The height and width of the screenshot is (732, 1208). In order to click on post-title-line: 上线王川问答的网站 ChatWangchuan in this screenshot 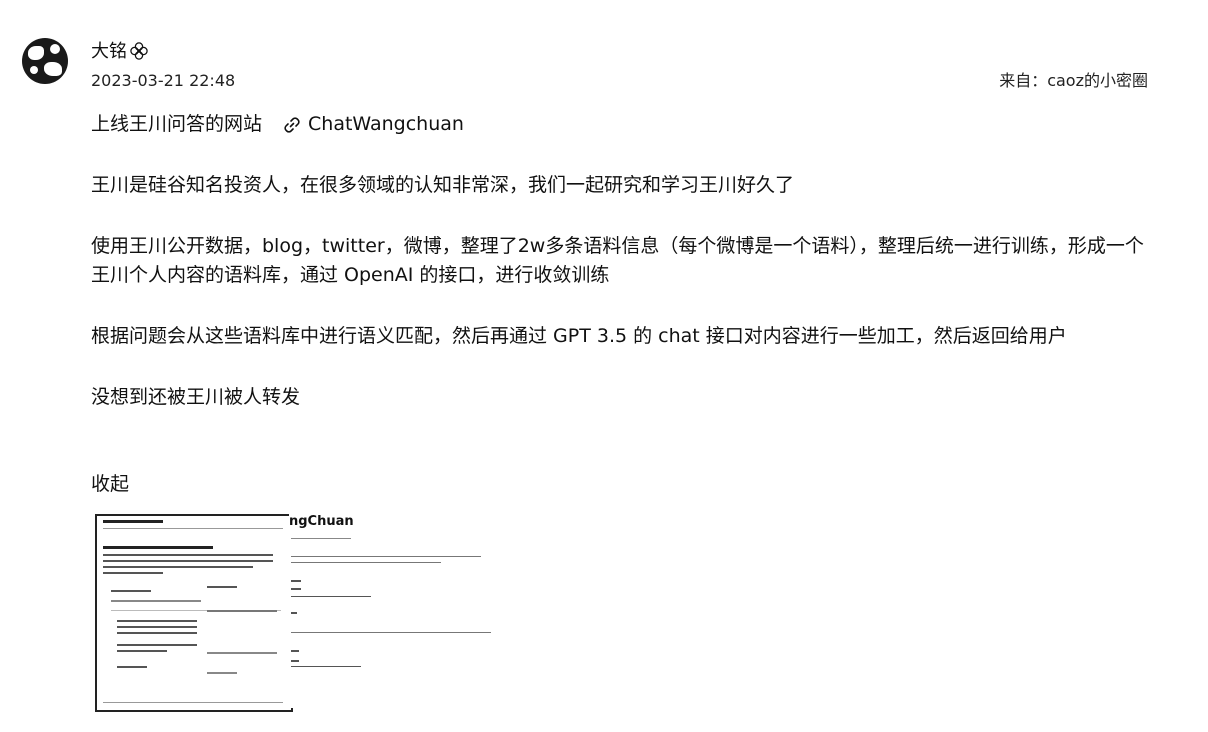, I will do `click(621, 124)`.